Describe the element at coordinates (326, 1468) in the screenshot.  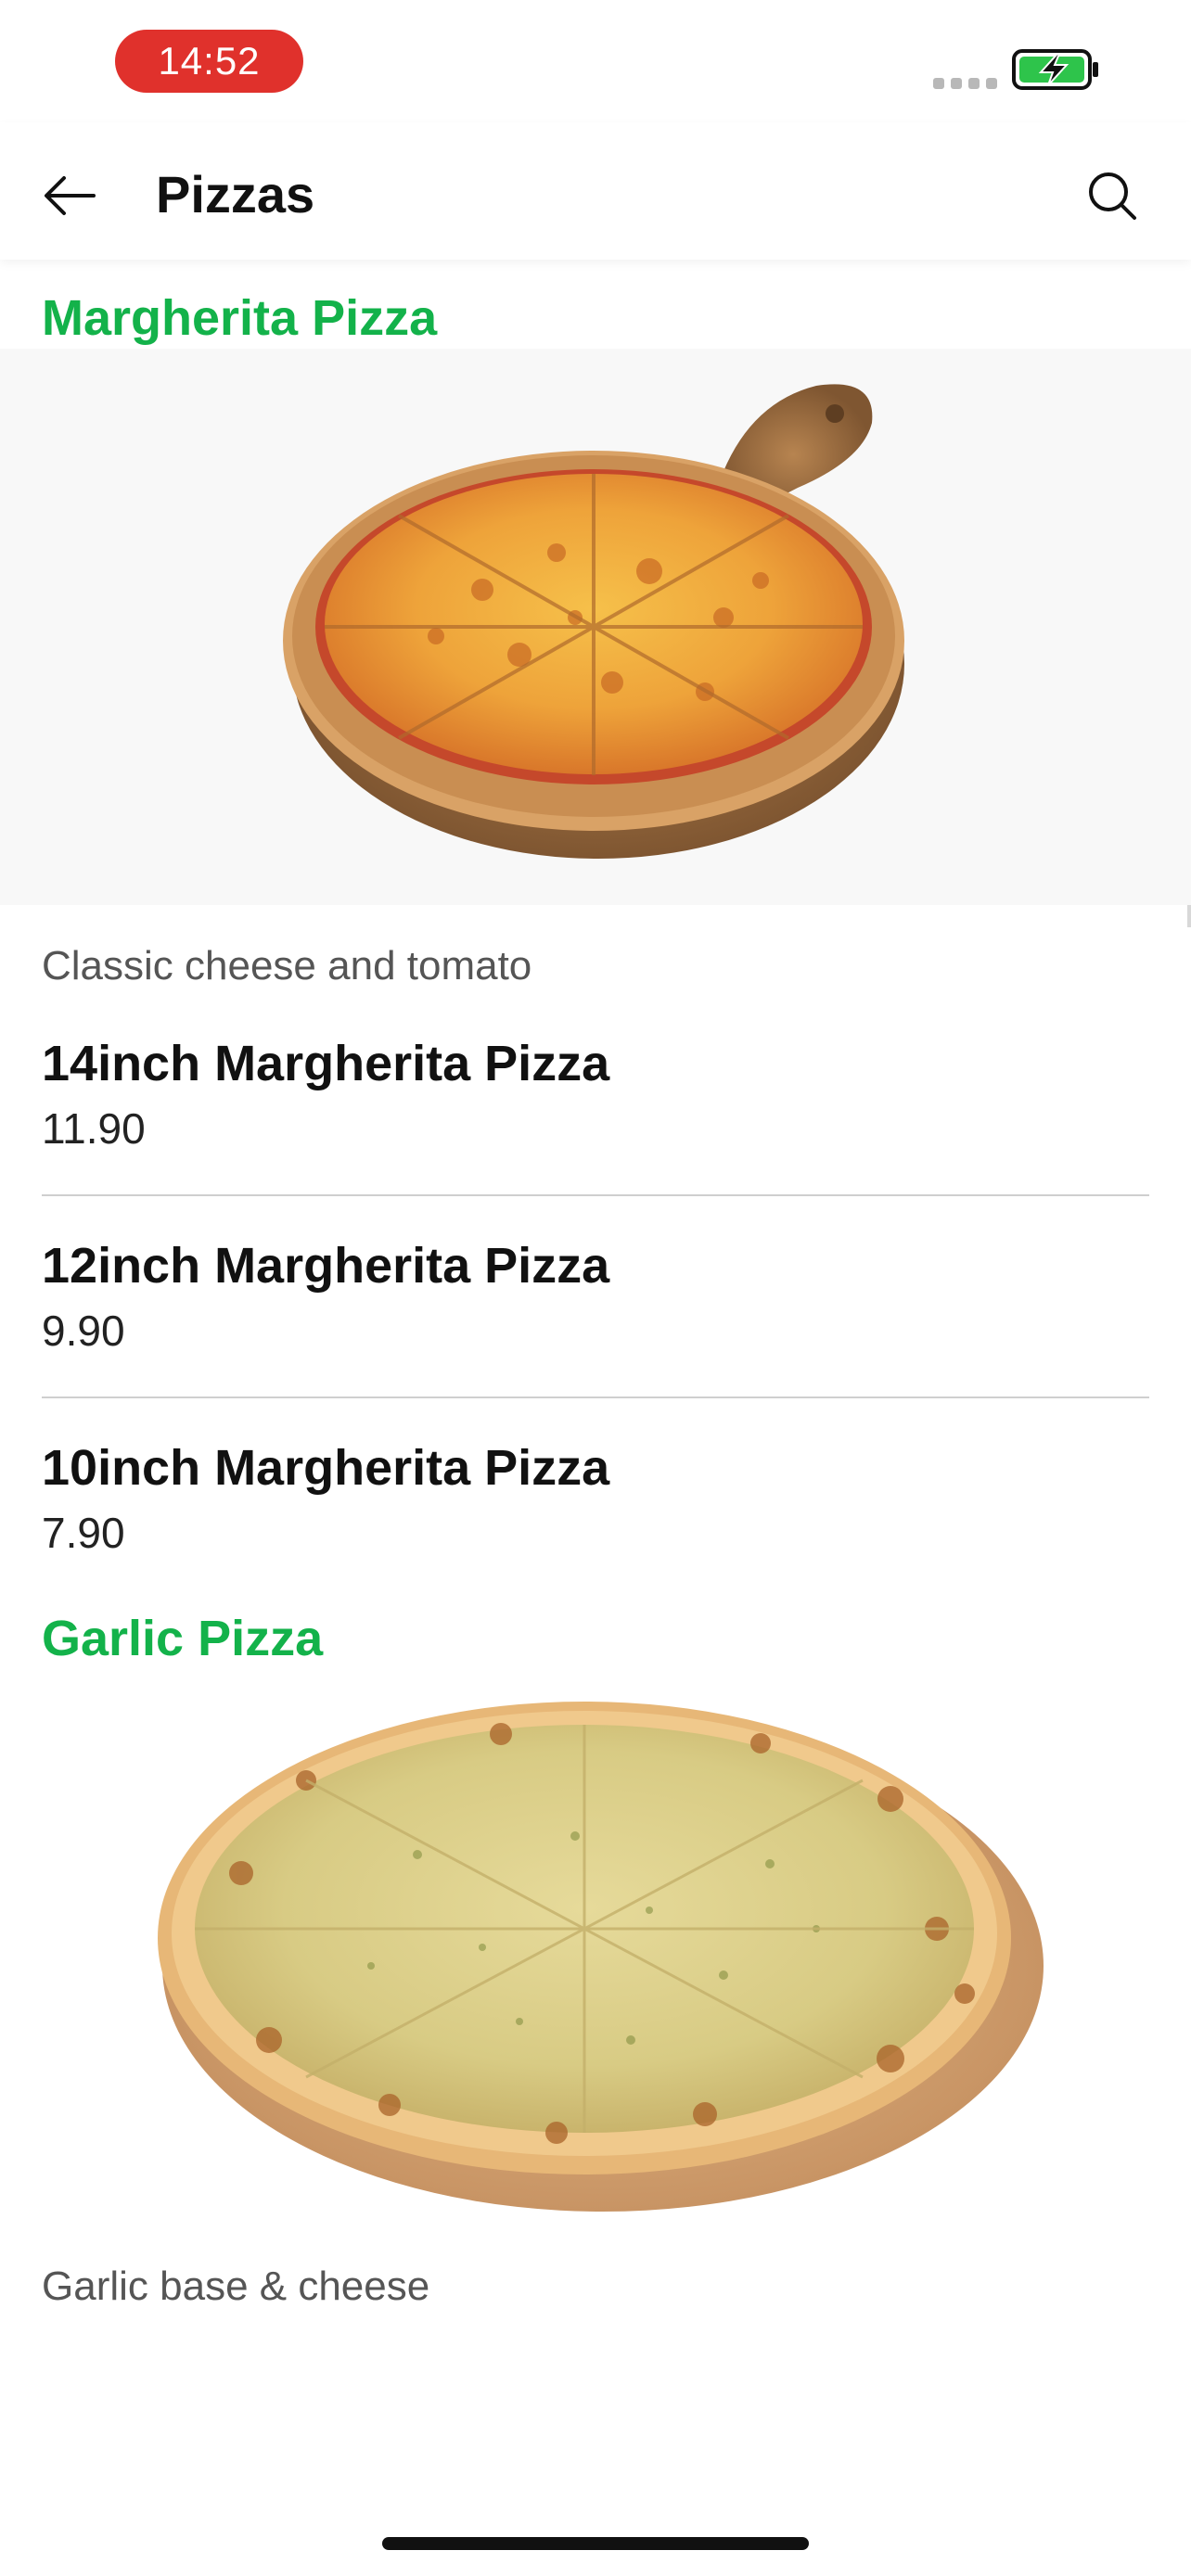
I see `item-name: 10inch Margherita Pizza` at that location.